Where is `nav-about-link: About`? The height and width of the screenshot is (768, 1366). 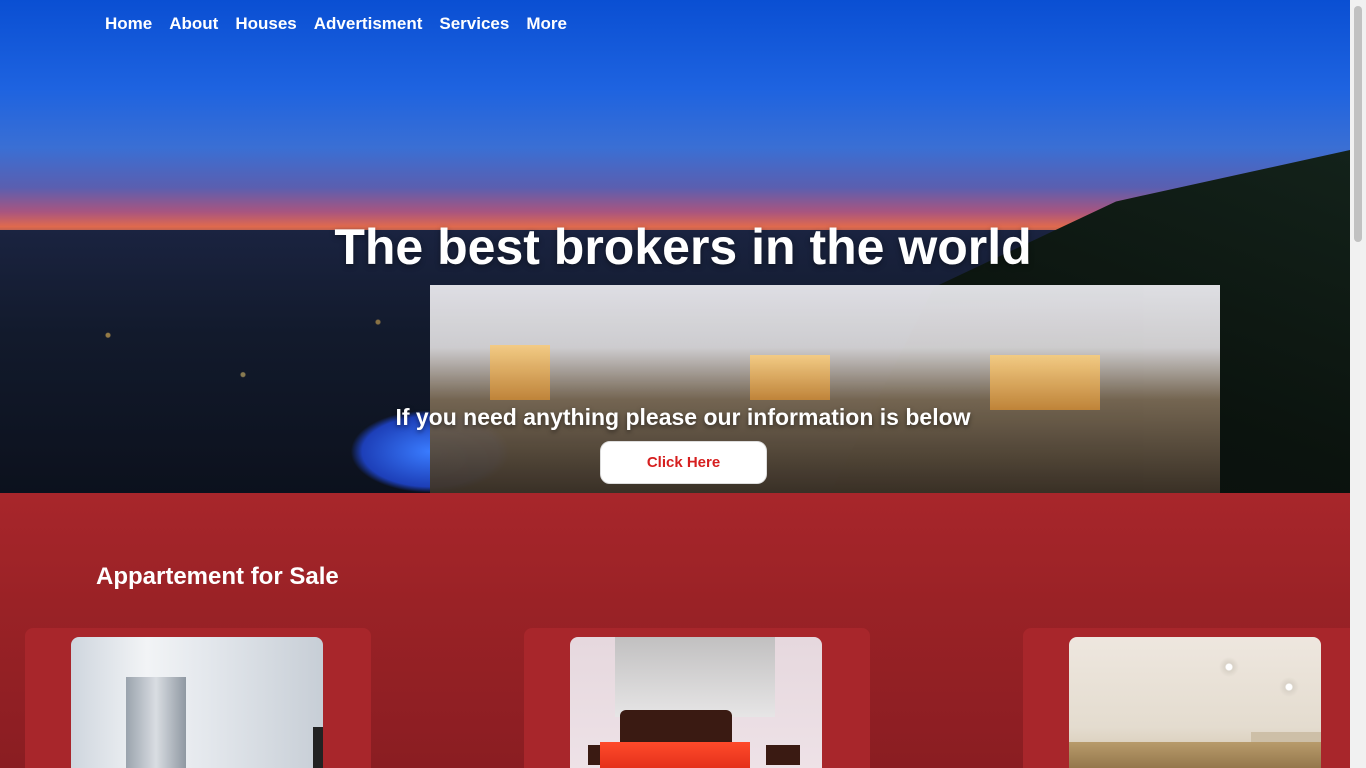
nav-about-link: About is located at coordinates (193, 24).